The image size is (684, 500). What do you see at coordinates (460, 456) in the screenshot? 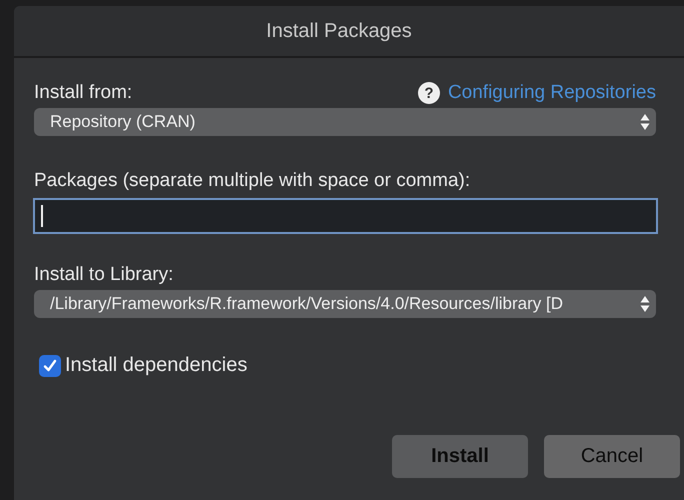
I see `install-button: Install` at bounding box center [460, 456].